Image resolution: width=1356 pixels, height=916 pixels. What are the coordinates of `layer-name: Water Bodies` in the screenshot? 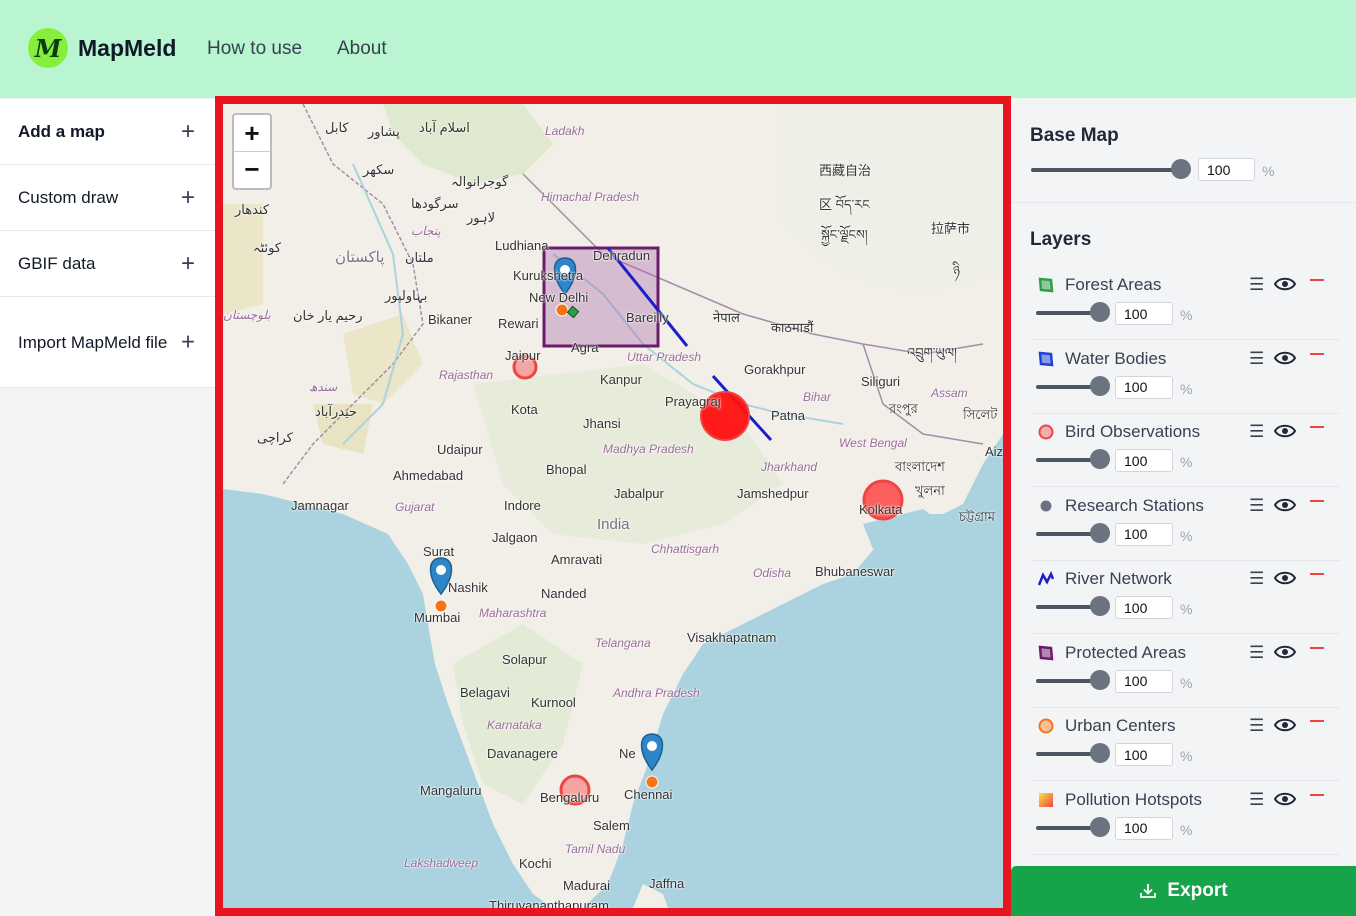 It's located at (1116, 358).